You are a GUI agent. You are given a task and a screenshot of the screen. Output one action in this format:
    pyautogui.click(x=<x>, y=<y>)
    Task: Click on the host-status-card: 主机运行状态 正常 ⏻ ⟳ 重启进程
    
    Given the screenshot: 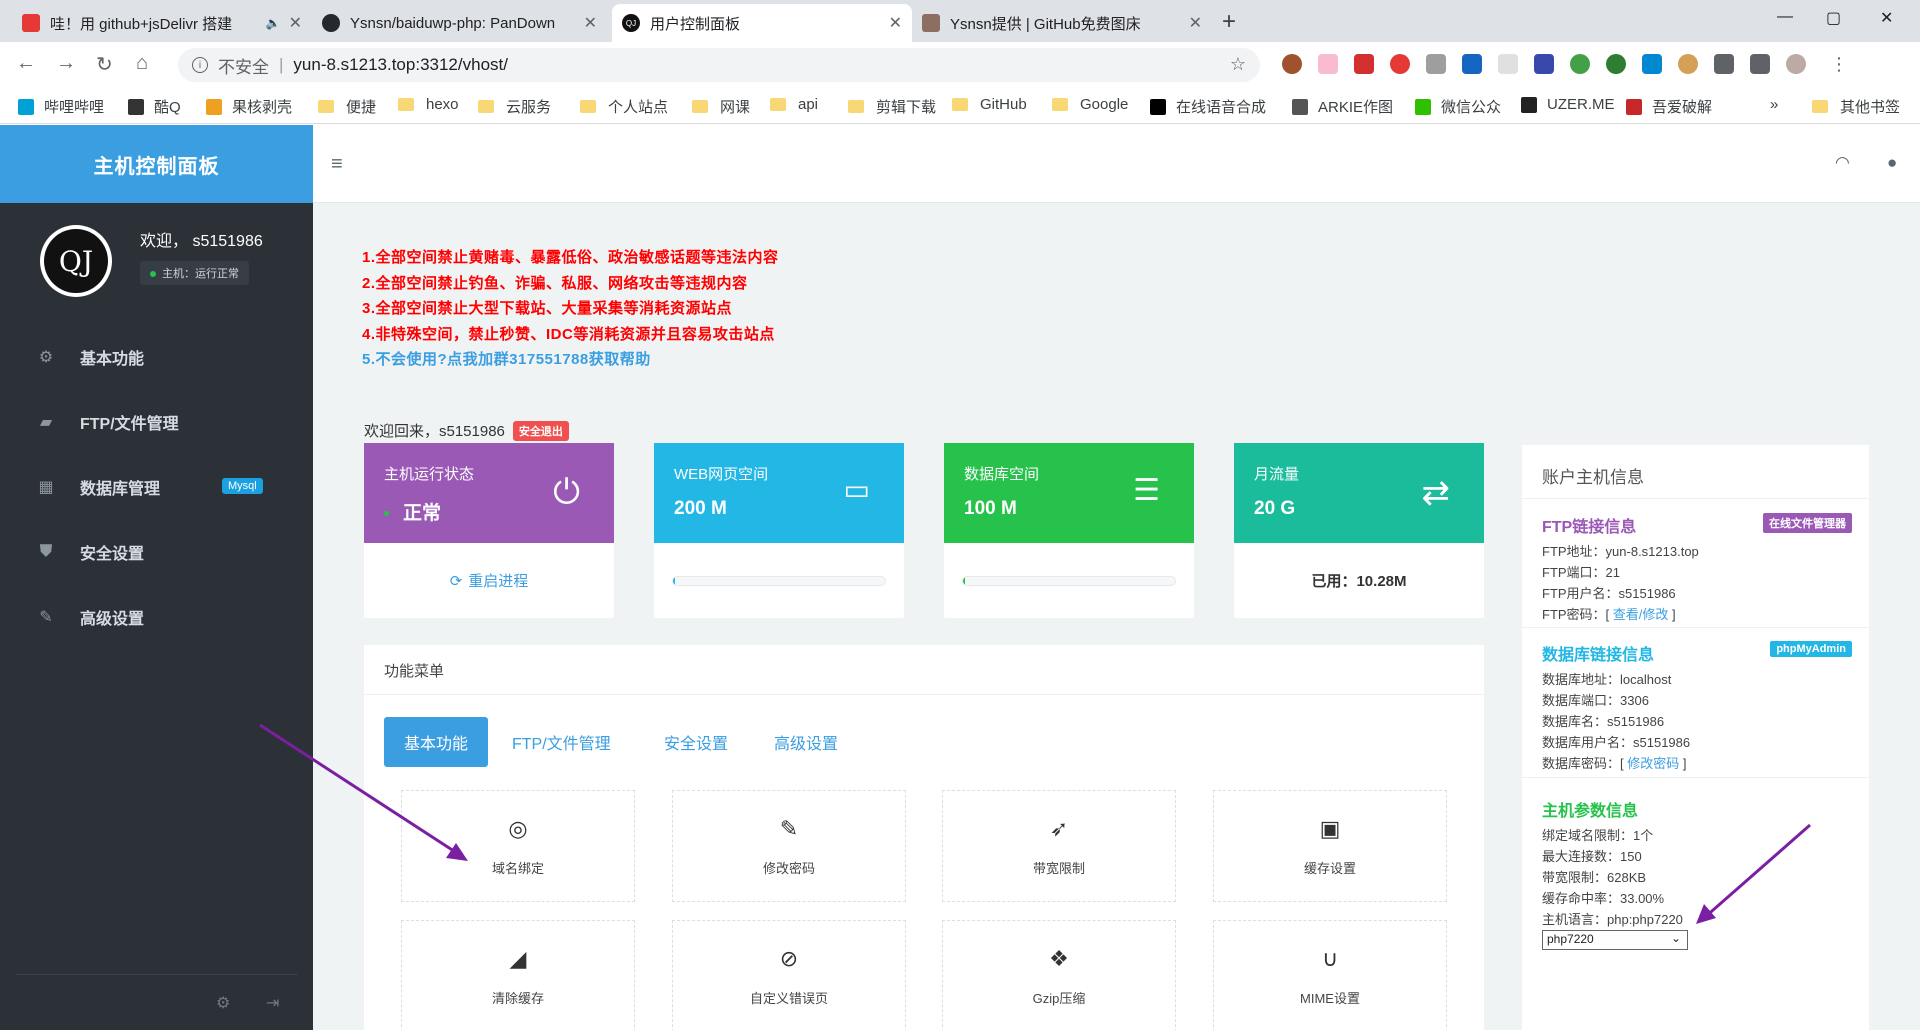 What is the action you would take?
    pyautogui.click(x=489, y=530)
    